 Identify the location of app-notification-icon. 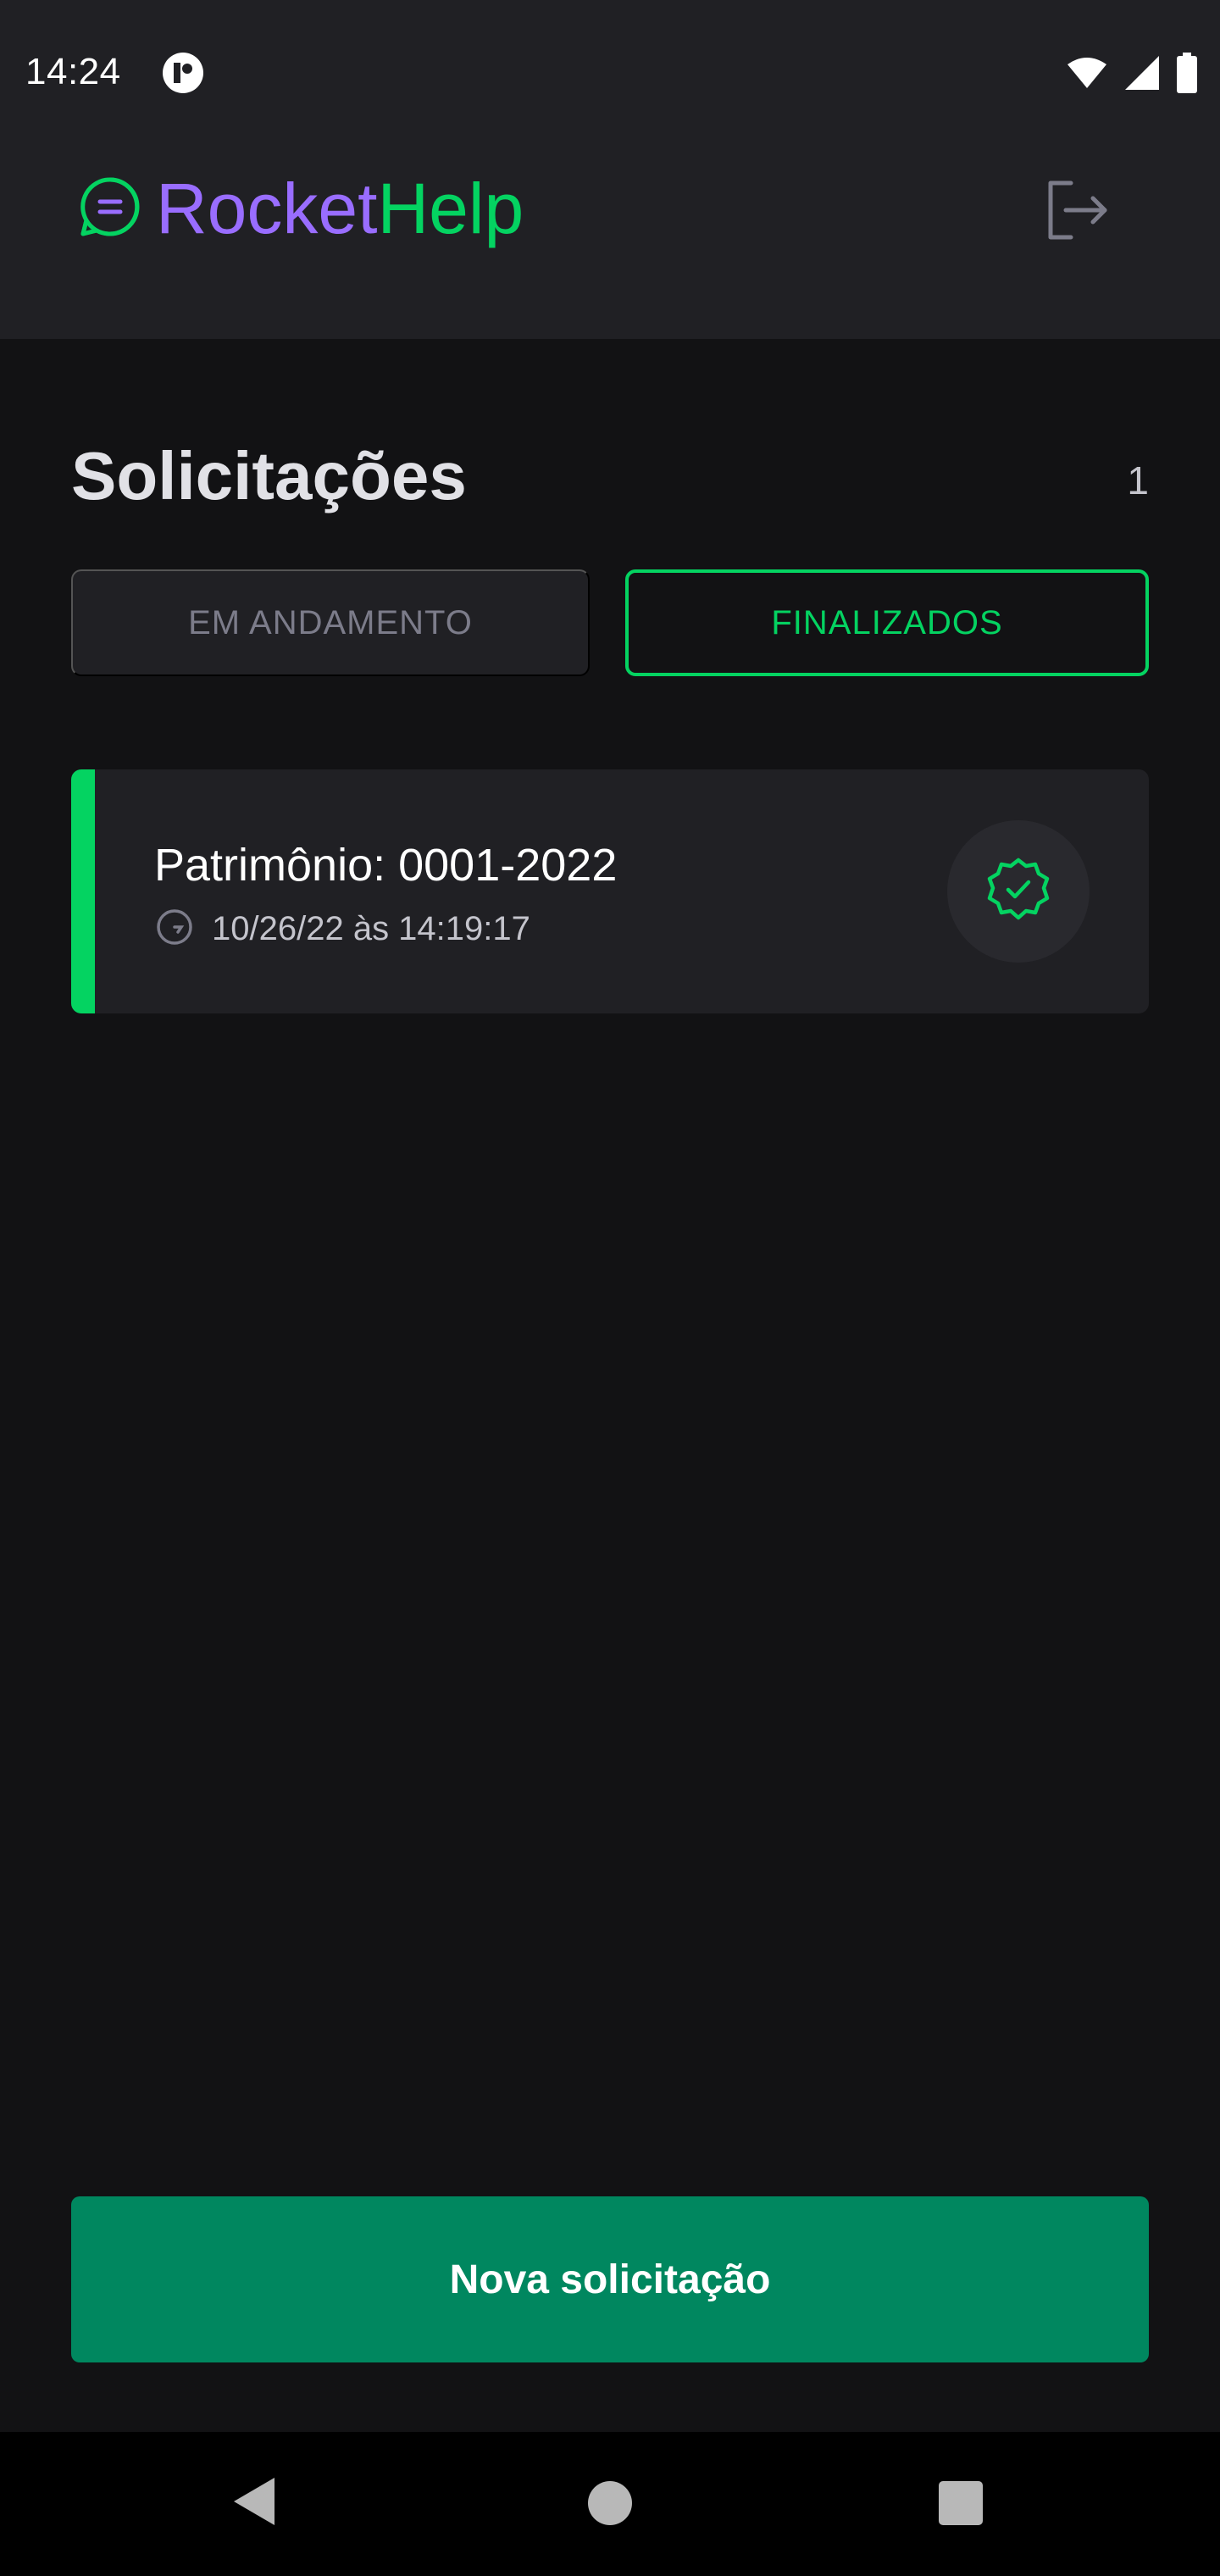
(183, 75).